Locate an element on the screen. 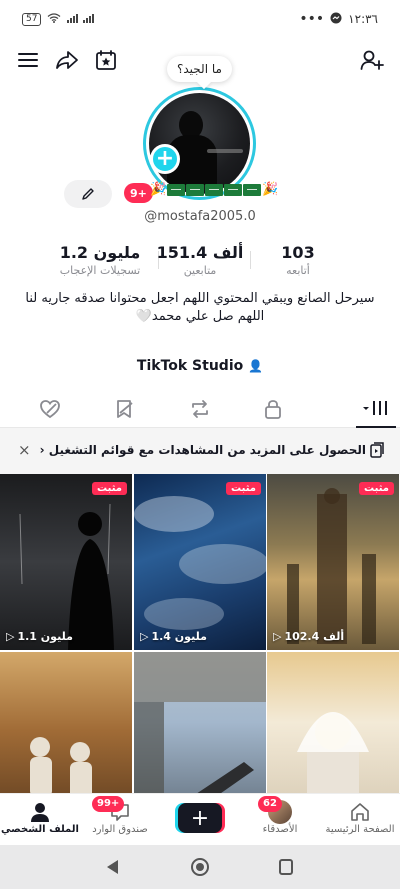  bio-line: اللهم صل علي محمد🤍 is located at coordinates (200, 316).